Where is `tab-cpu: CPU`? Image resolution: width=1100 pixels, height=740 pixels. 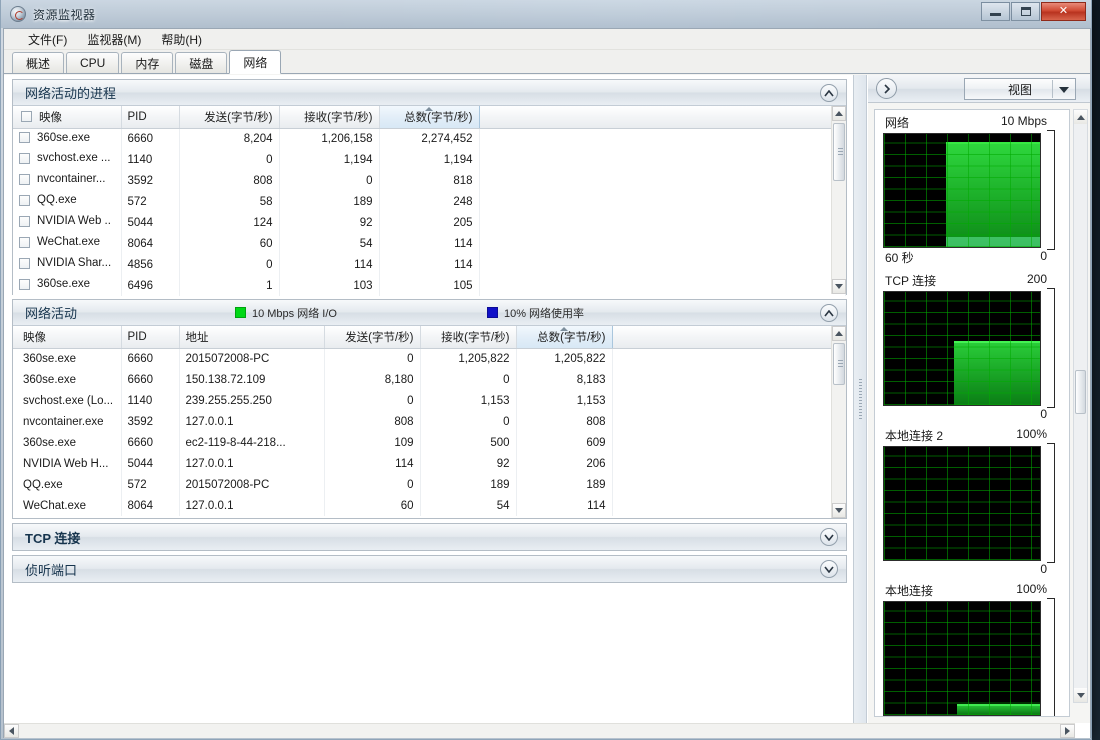
tab-cpu: CPU is located at coordinates (93, 62).